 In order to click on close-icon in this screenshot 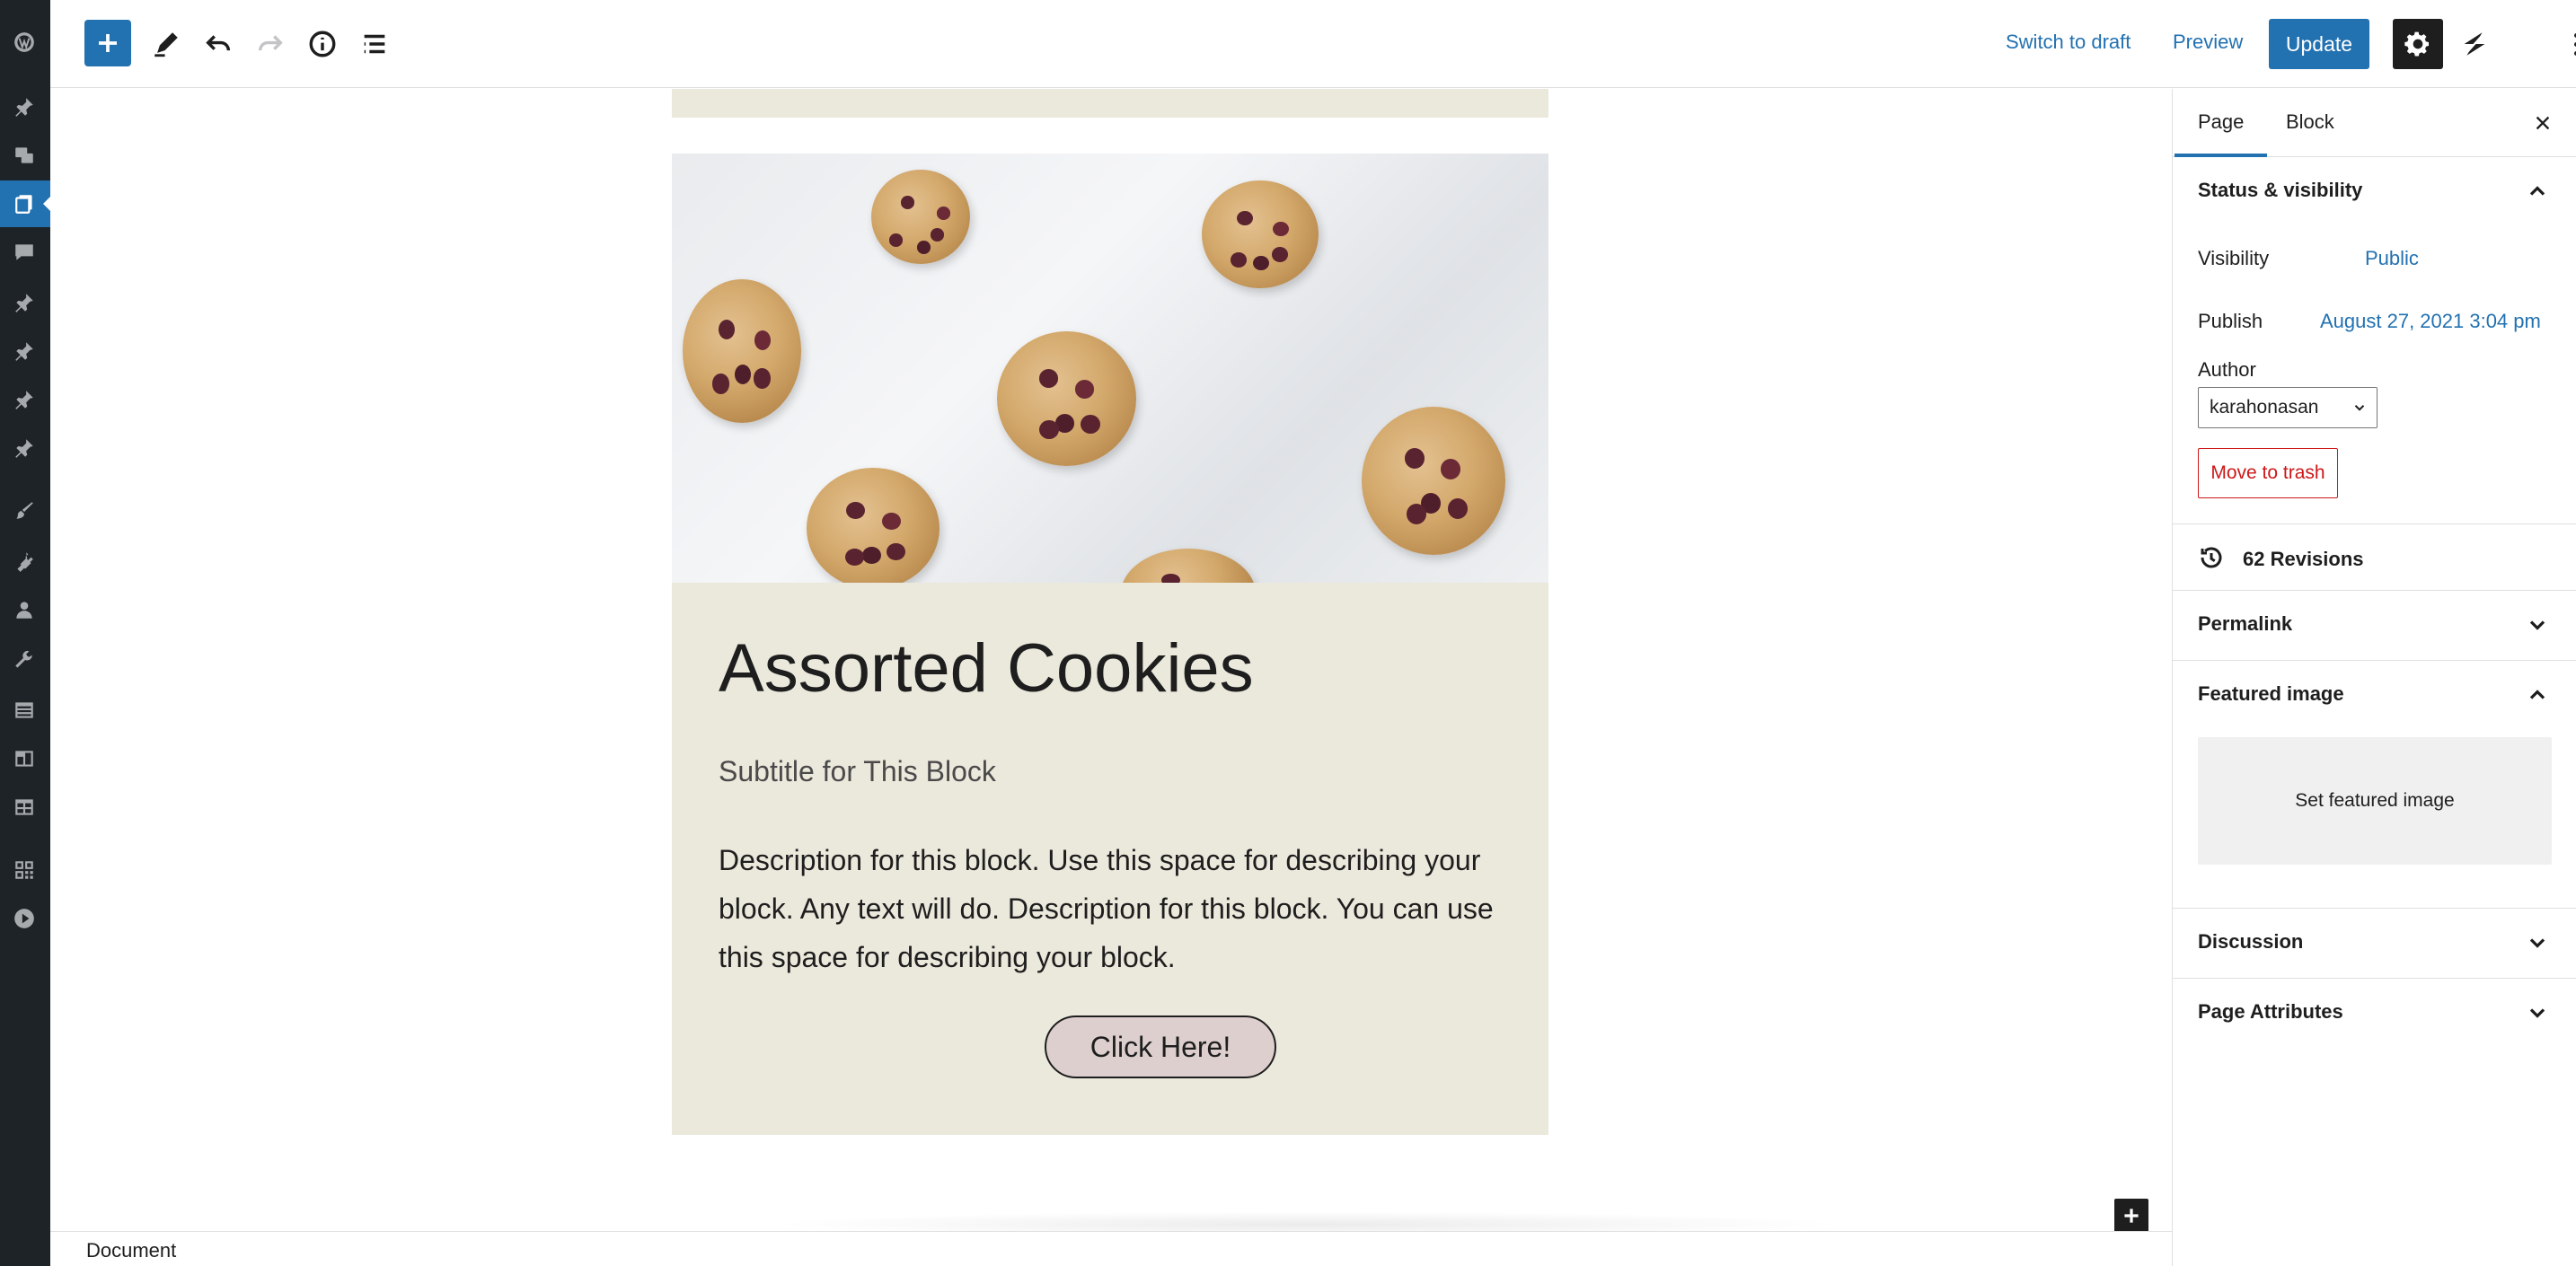, I will do `click(2543, 123)`.